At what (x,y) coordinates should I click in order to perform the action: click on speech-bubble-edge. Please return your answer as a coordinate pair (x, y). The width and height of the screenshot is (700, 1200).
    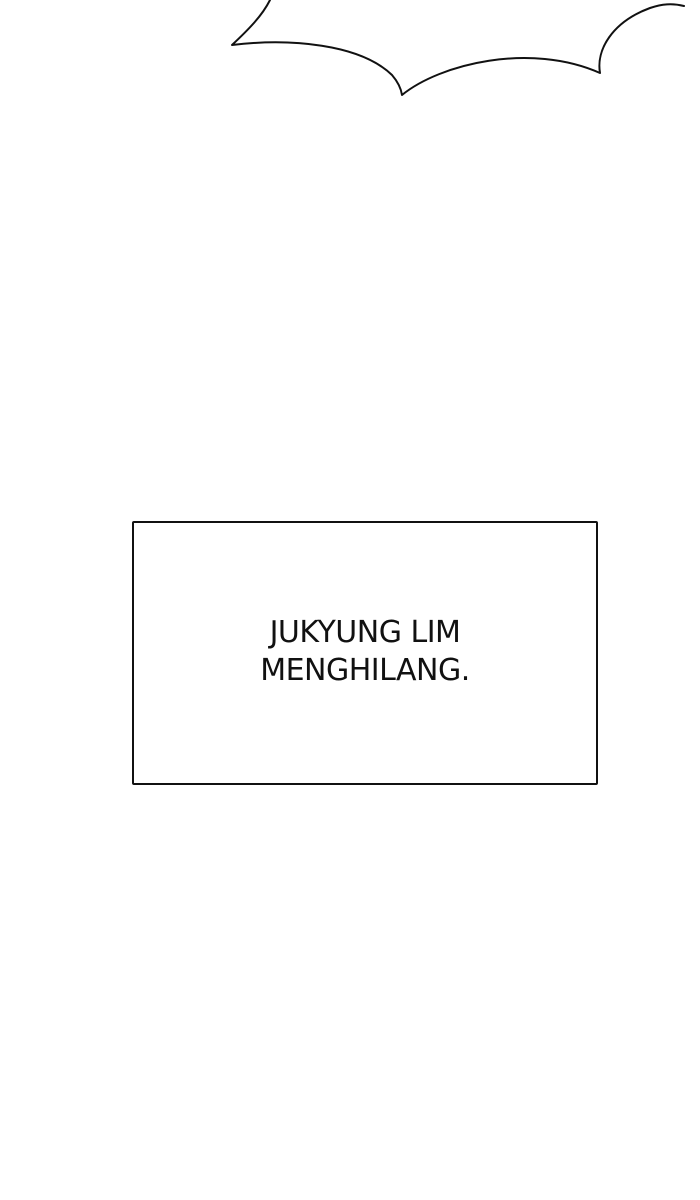
    Looking at the image, I should click on (458, 48).